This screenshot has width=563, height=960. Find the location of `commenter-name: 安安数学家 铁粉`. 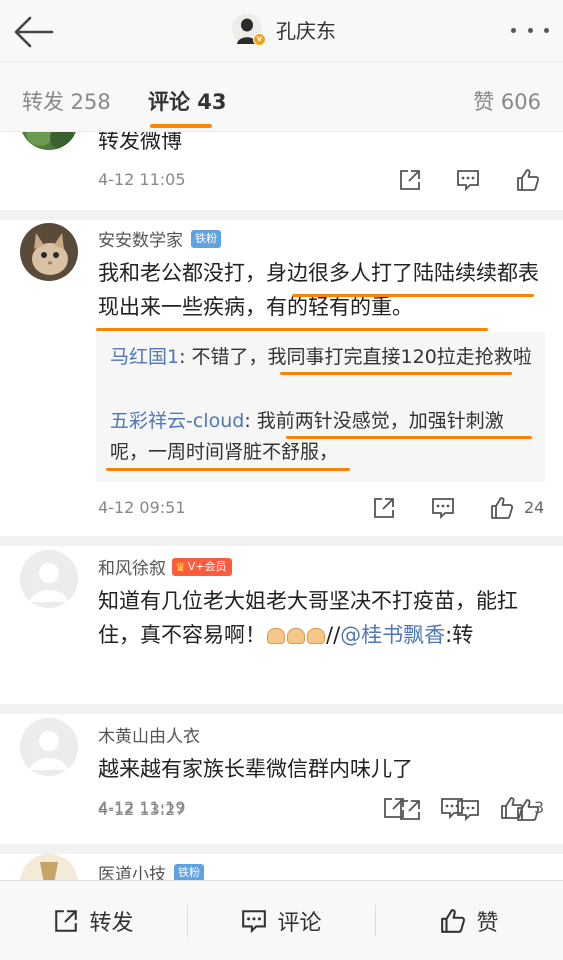

commenter-name: 安安数学家 铁粉 is located at coordinates (159, 238).